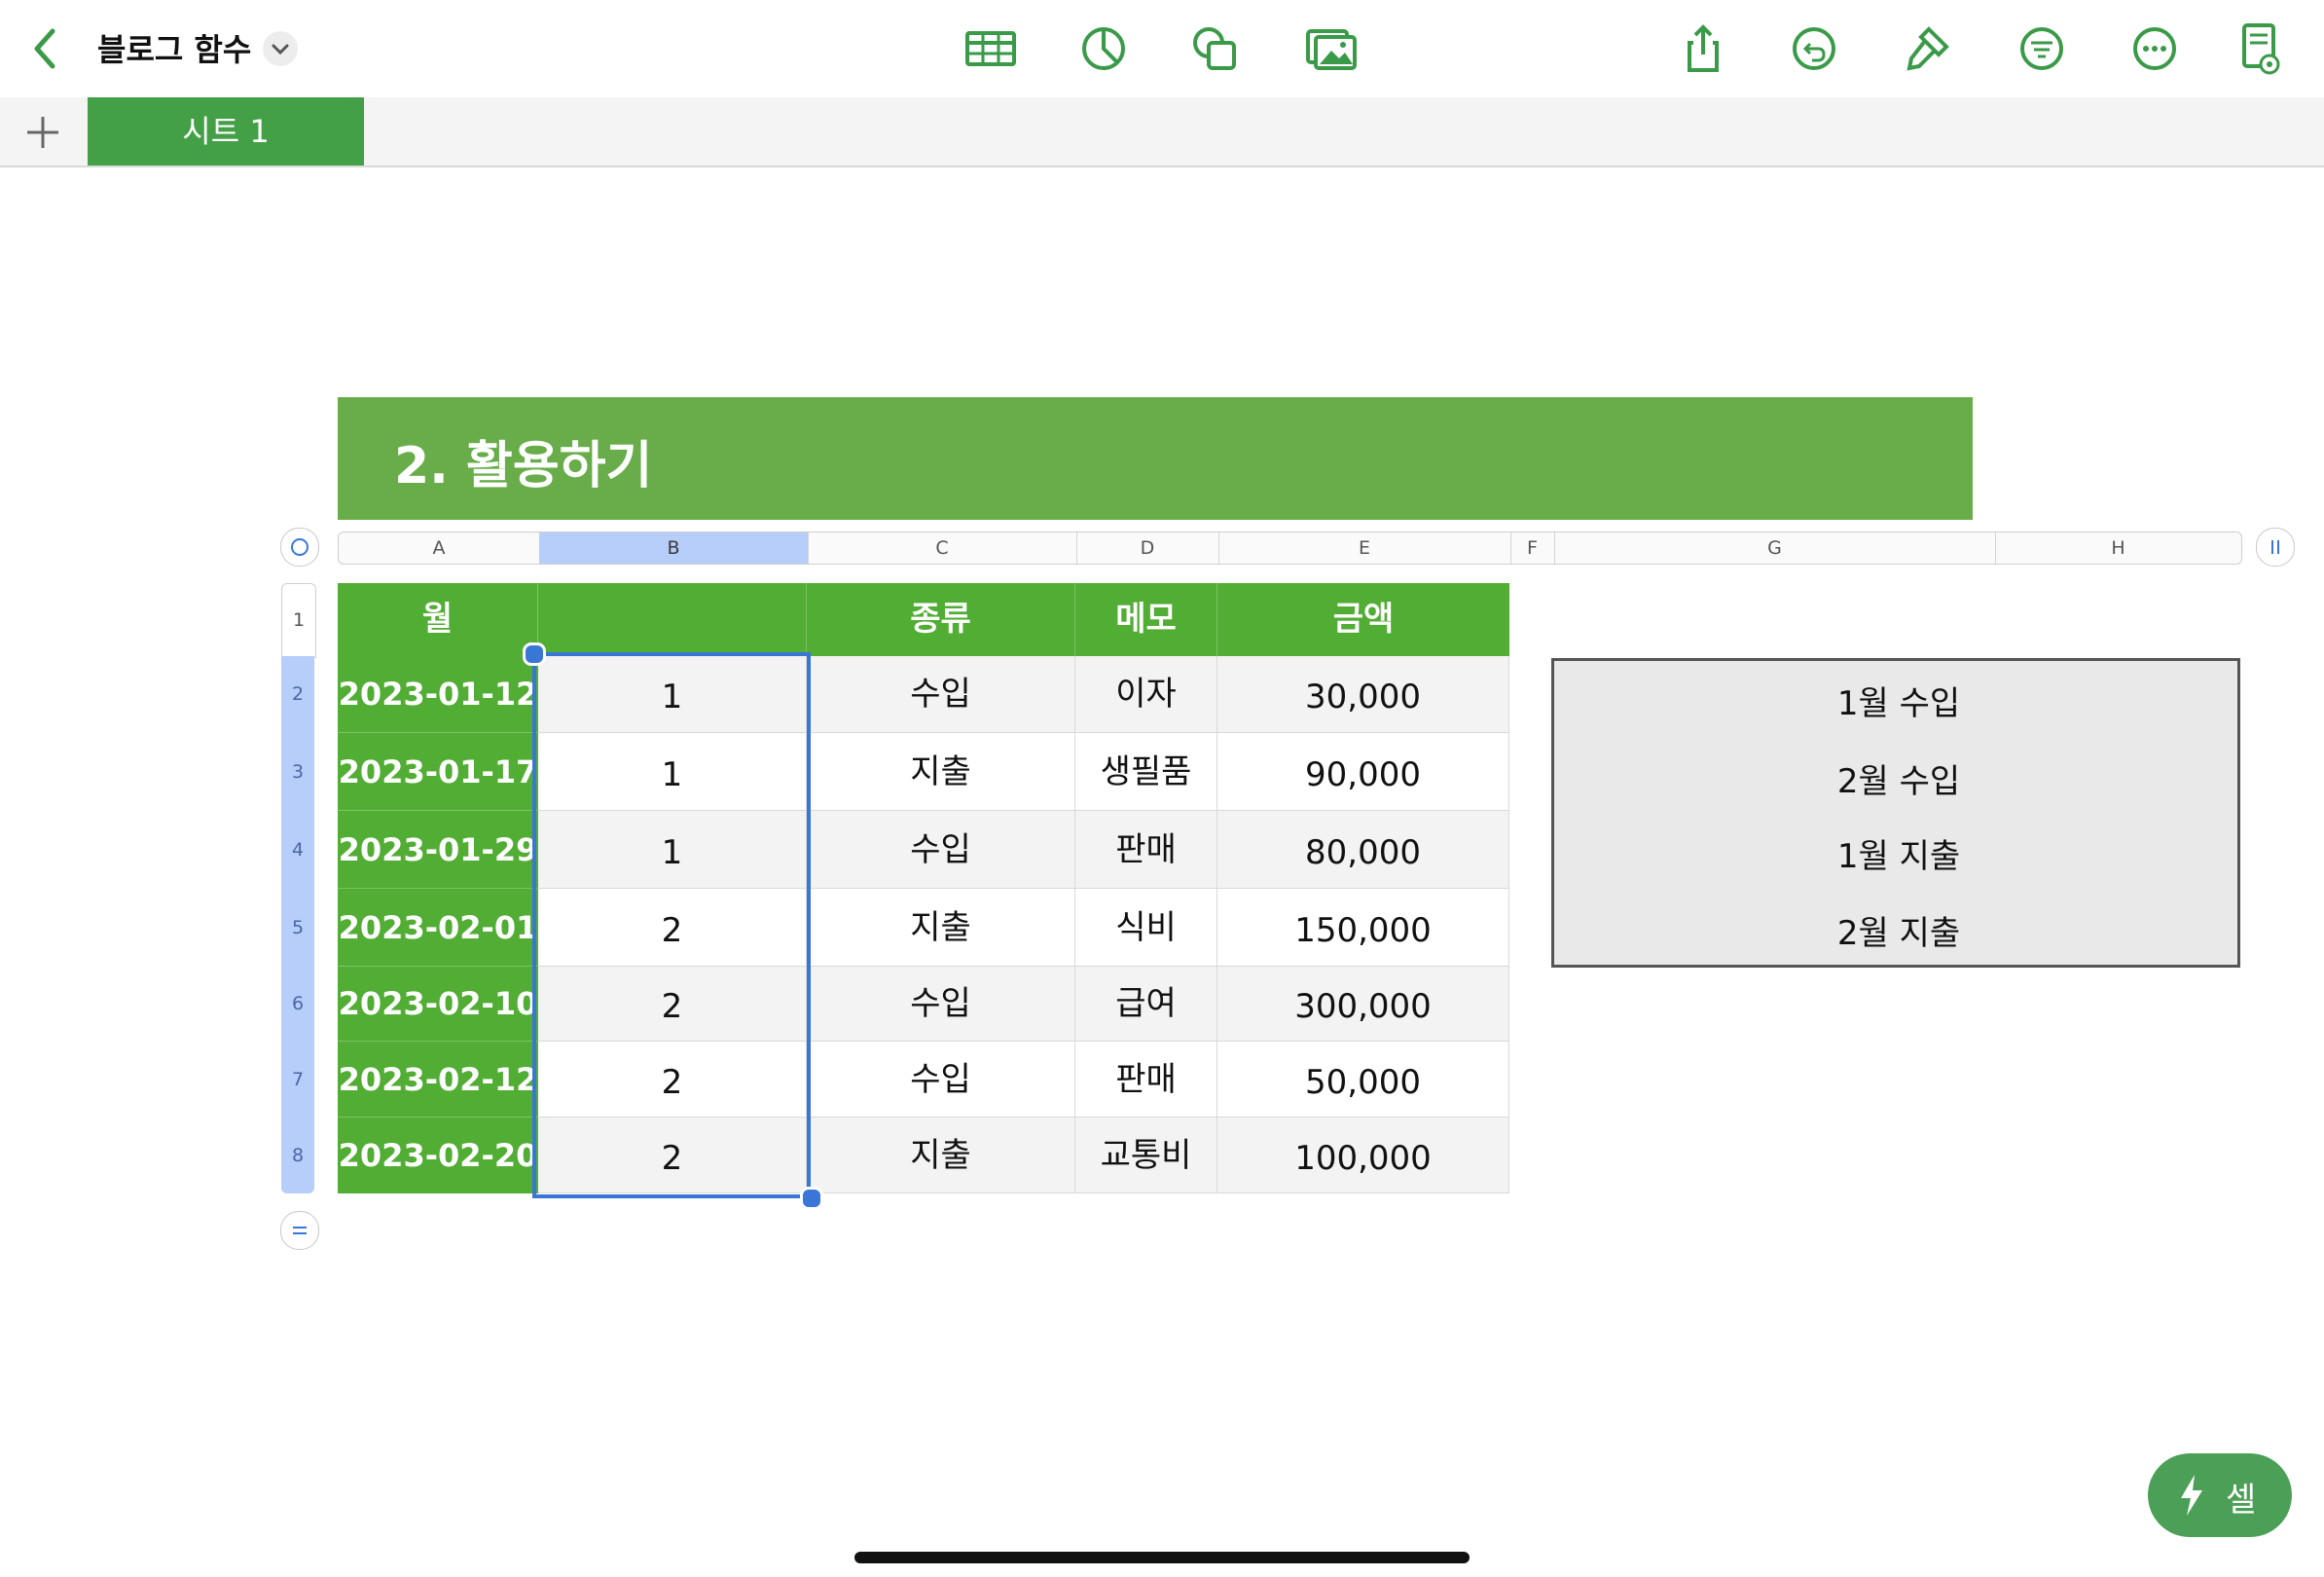 This screenshot has height=1577, width=2324. I want to click on add-row-handle-icon, so click(299, 1230).